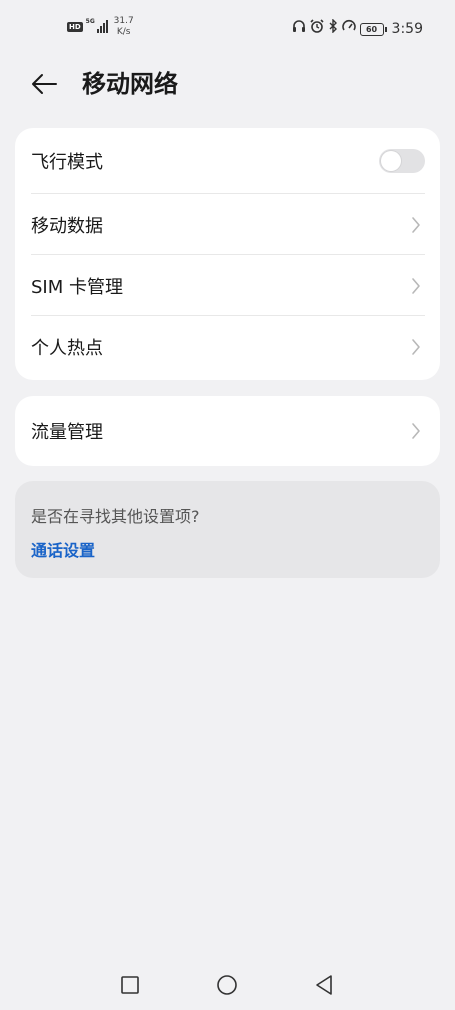 This screenshot has width=455, height=1010. What do you see at coordinates (75, 27) in the screenshot?
I see `hd-badge: HD` at bounding box center [75, 27].